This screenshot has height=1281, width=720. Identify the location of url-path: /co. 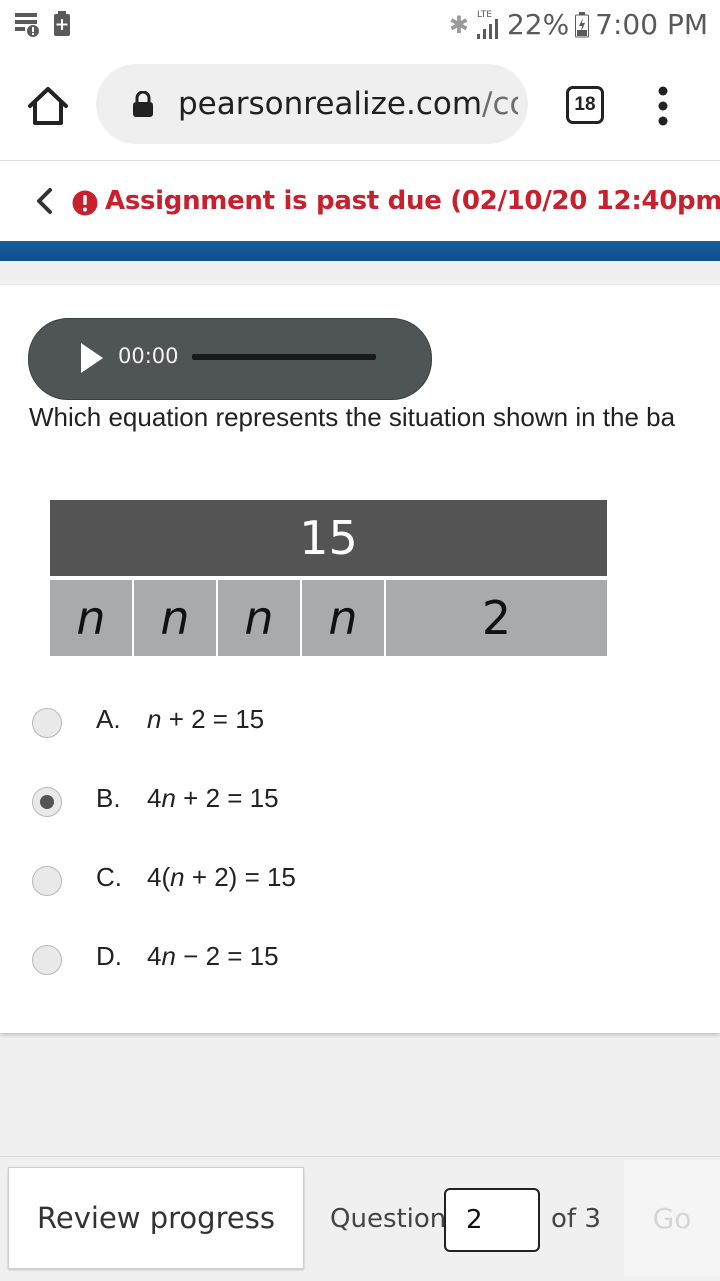
(500, 104).